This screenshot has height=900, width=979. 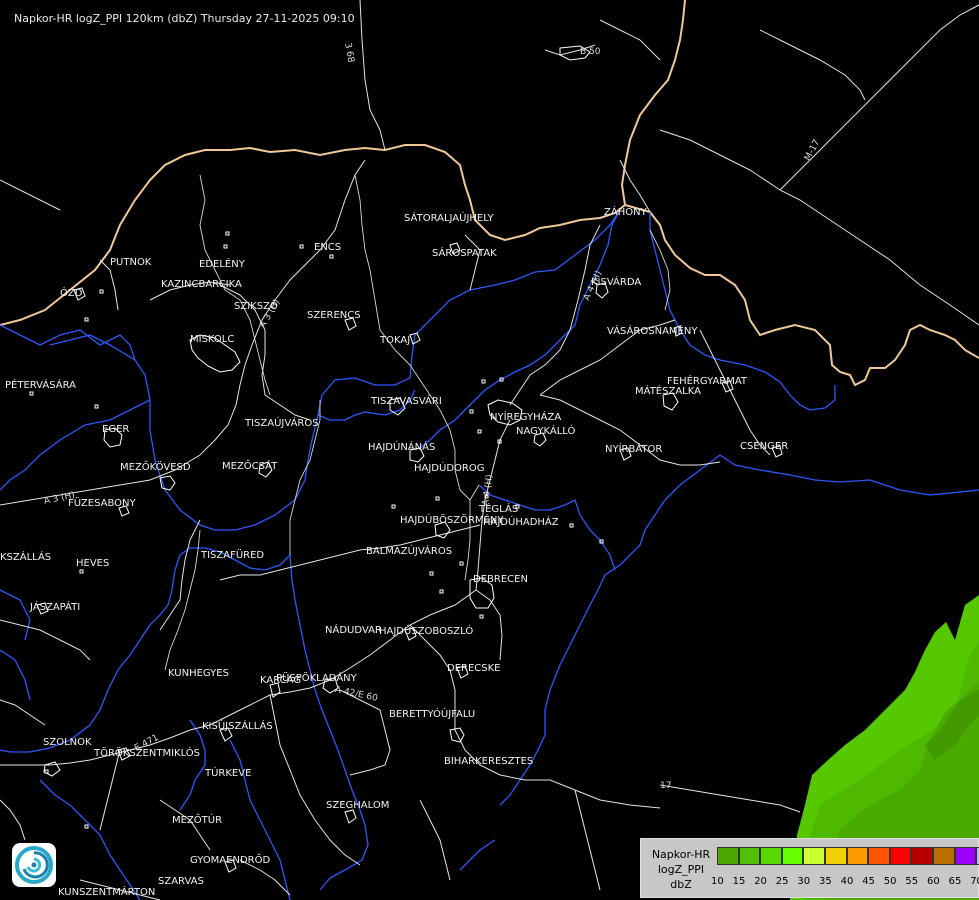 I want to click on city-label: TISZAFÜRED, so click(x=233, y=555).